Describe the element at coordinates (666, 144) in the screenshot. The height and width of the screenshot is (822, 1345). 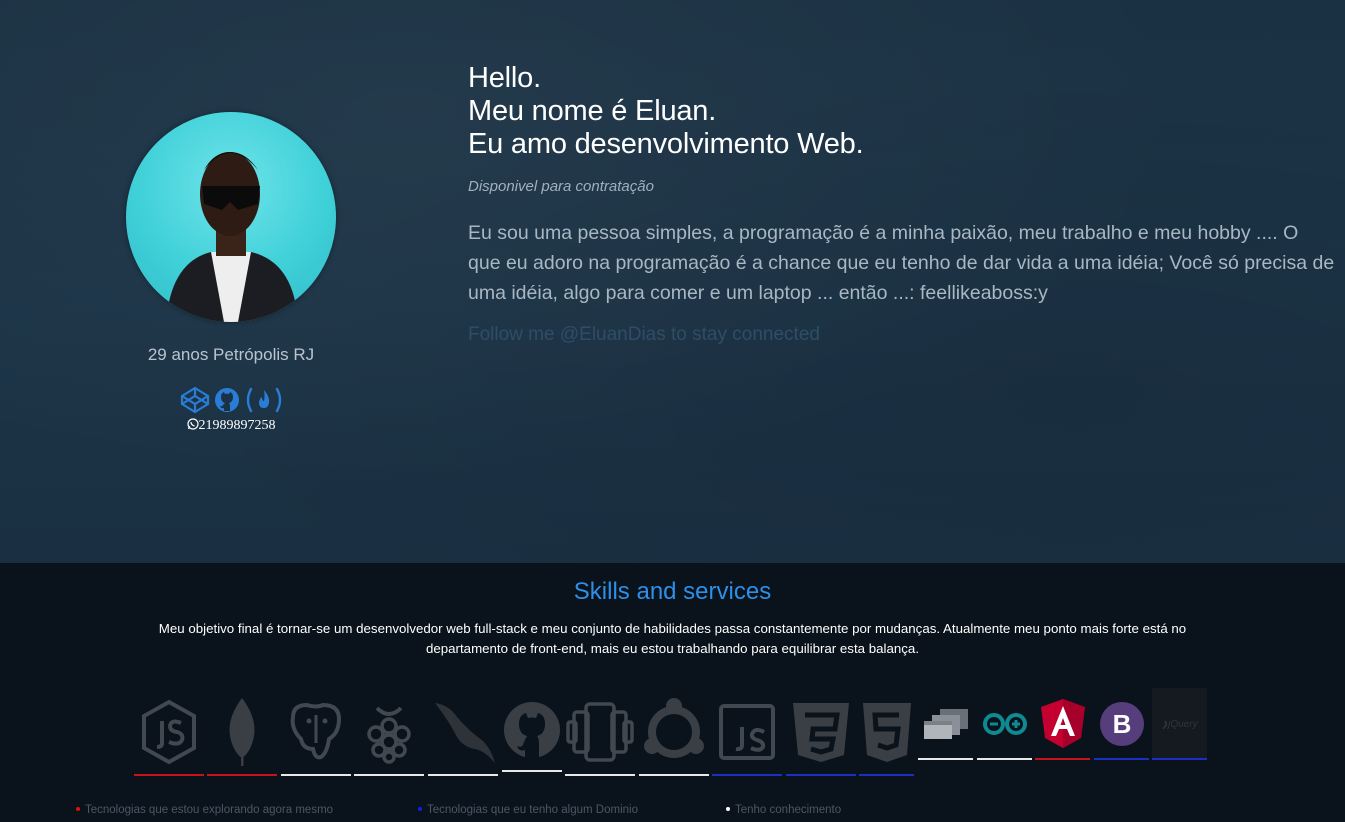
I see `headline-line-3: Eu amo desenvolvimento Web.` at that location.